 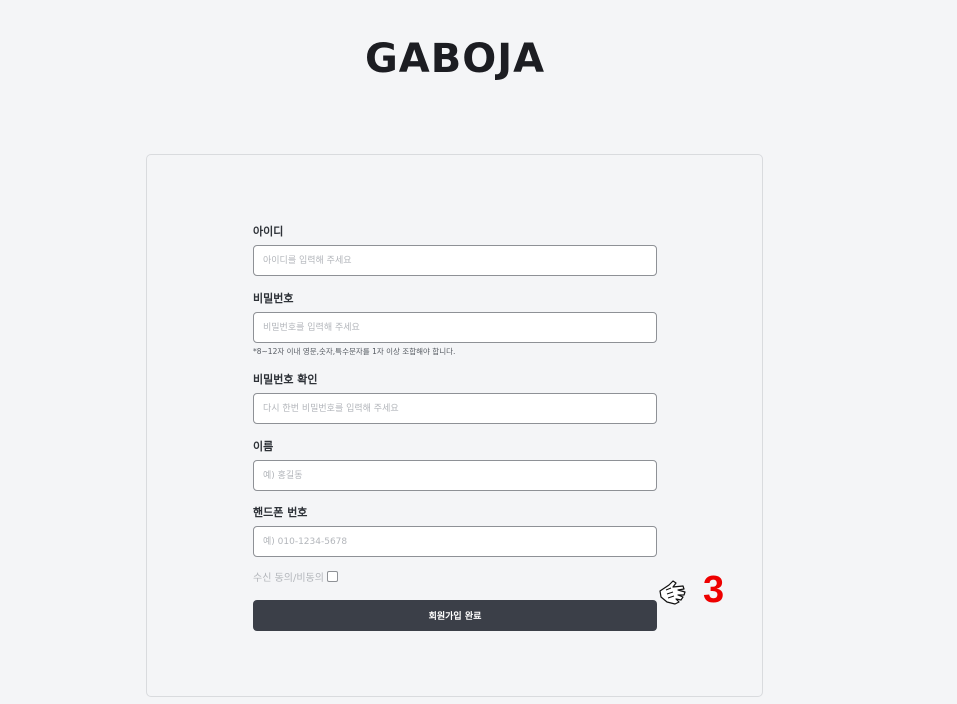 What do you see at coordinates (288, 578) in the screenshot?
I see `consent-label: 수신 동의/비동의` at bounding box center [288, 578].